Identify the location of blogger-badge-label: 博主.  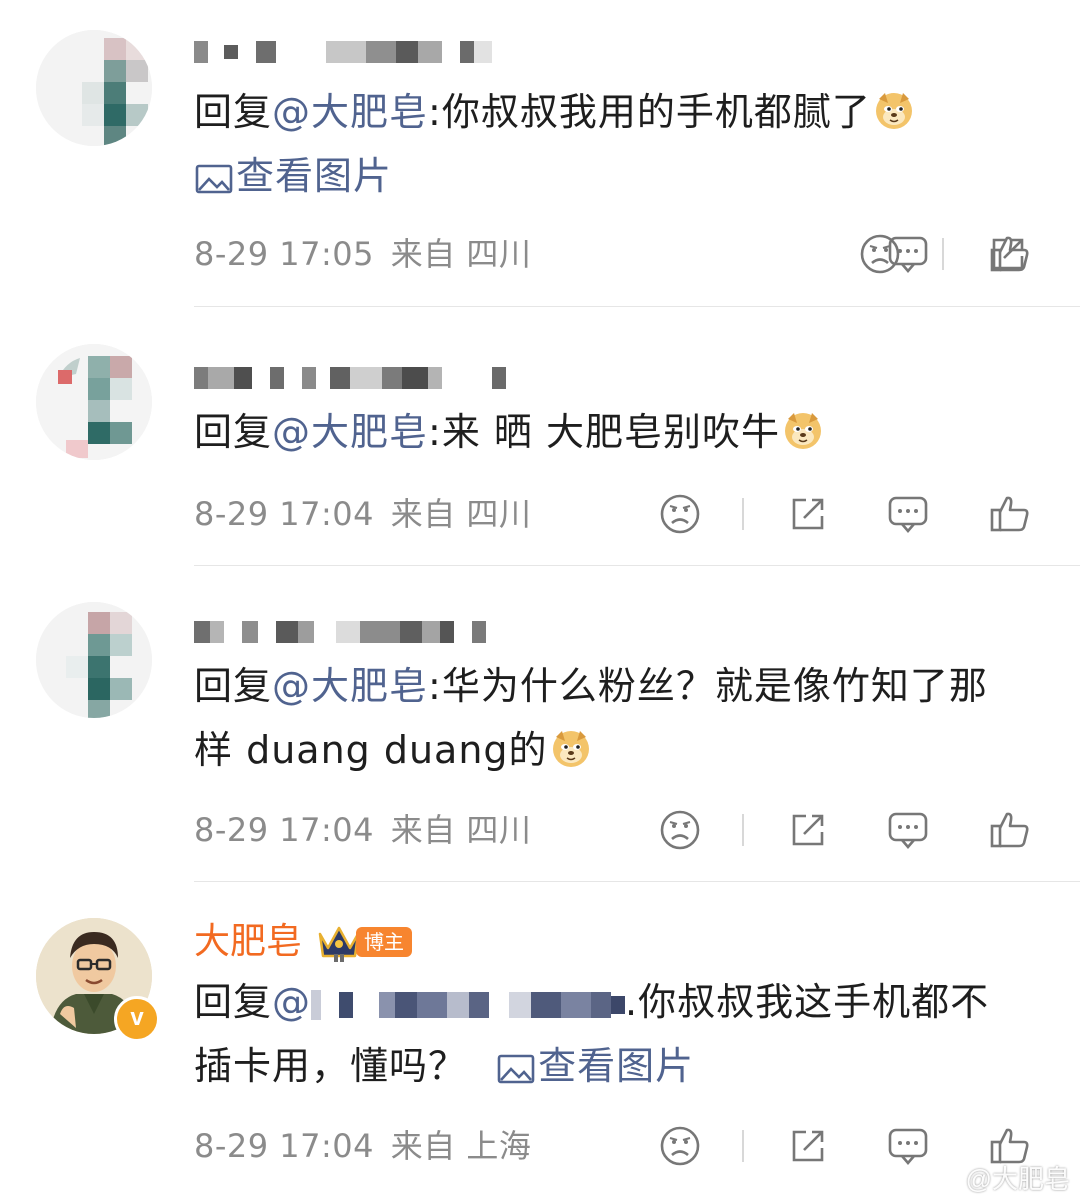
(384, 942).